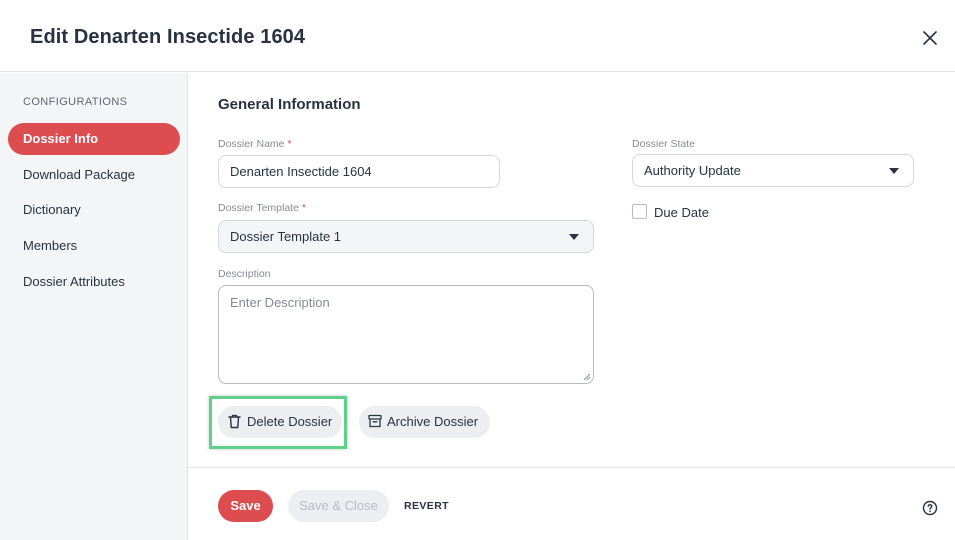 The image size is (955, 540). What do you see at coordinates (94, 210) in the screenshot?
I see `sidebar-item-dictionary: Dictionary` at bounding box center [94, 210].